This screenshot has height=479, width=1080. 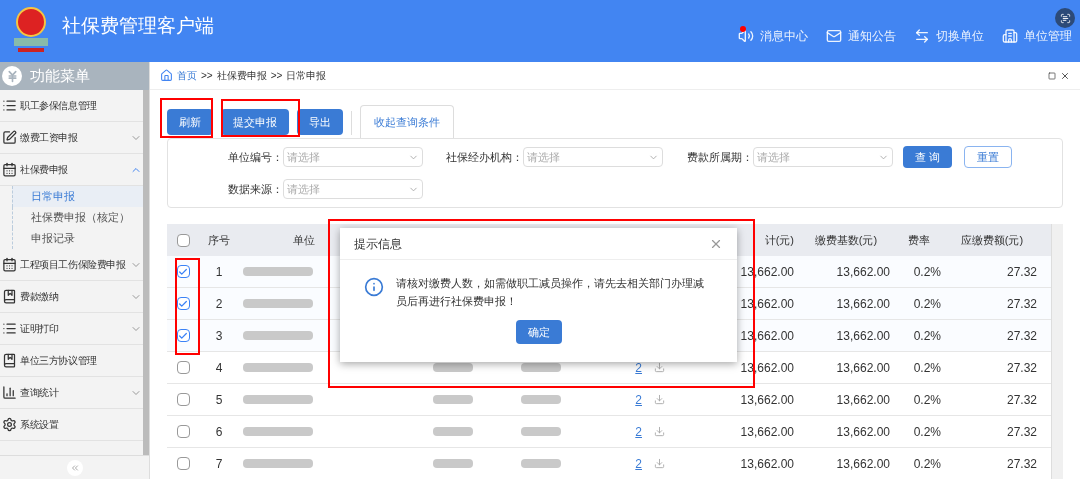 I want to click on close-icon, so click(x=1065, y=75).